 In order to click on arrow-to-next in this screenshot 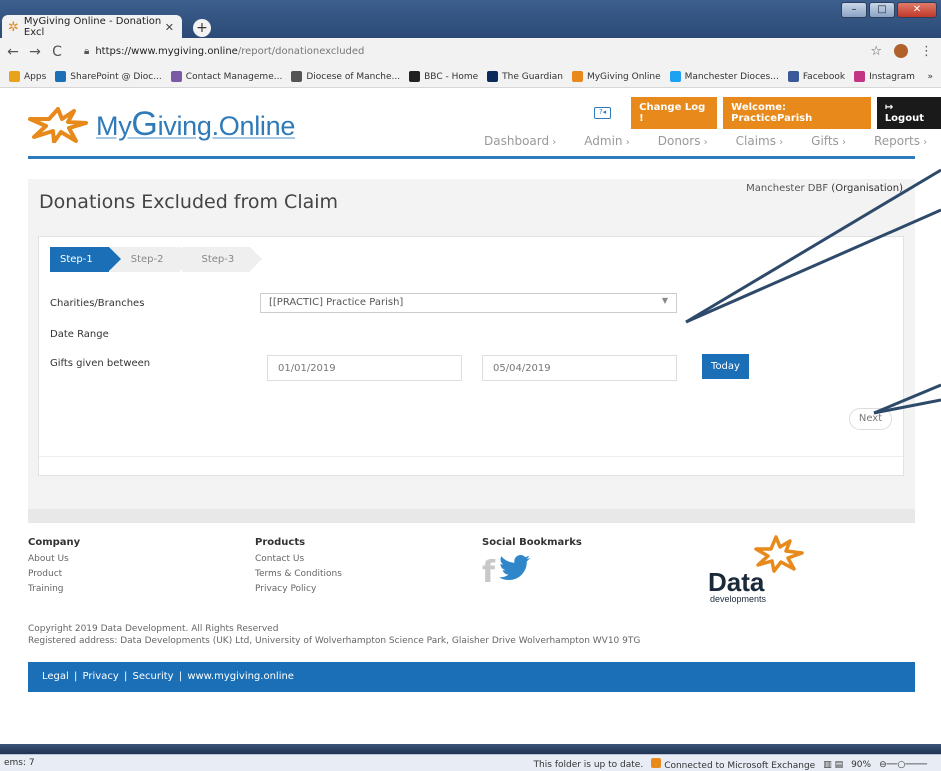, I will do `click(907, 399)`.